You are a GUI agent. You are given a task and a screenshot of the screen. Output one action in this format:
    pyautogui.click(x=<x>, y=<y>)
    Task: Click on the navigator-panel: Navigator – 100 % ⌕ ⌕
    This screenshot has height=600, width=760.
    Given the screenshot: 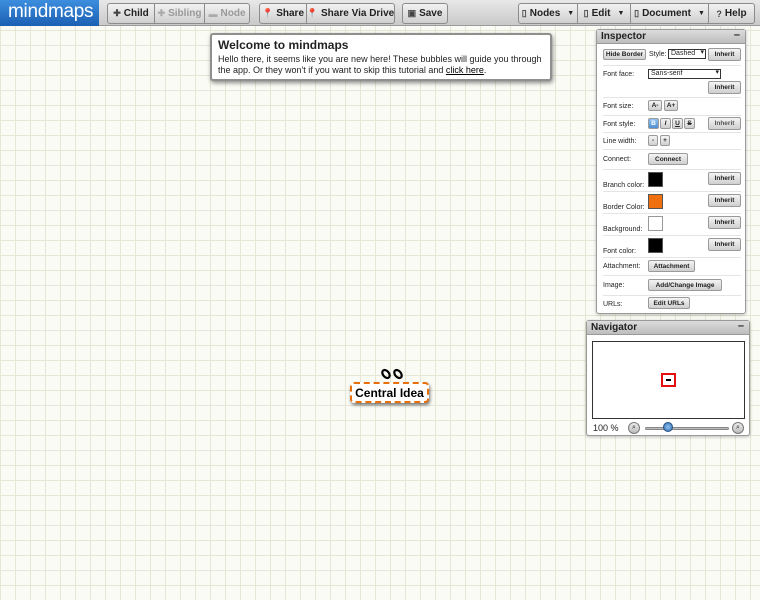 What is the action you would take?
    pyautogui.click(x=668, y=378)
    